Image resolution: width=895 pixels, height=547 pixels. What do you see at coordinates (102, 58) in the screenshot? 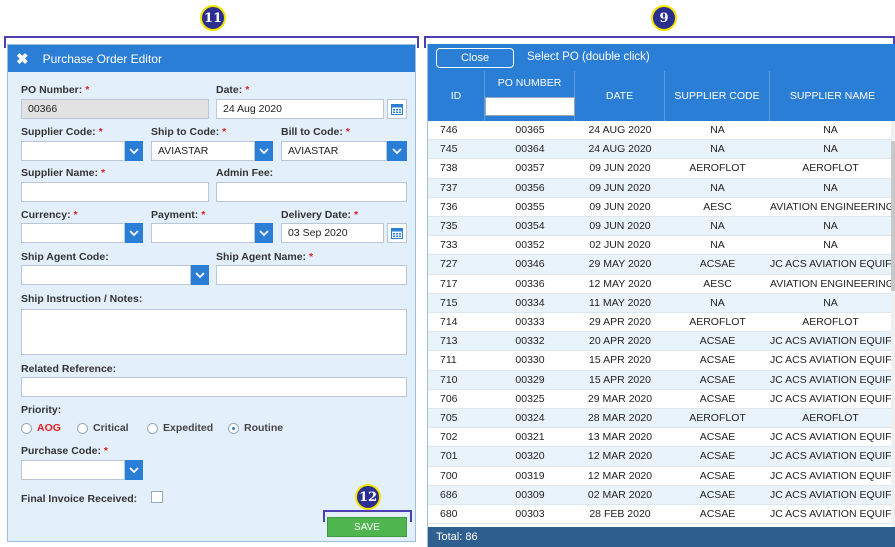
I see `editor-title: Purchase Order Editor` at bounding box center [102, 58].